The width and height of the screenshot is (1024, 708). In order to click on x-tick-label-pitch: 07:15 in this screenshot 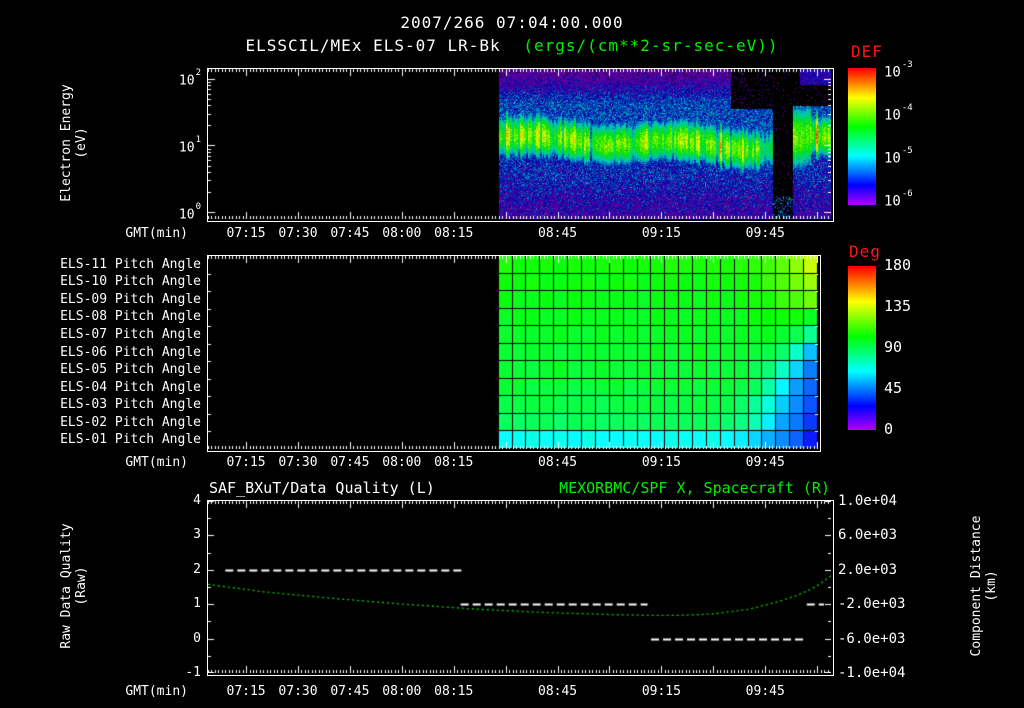, I will do `click(246, 462)`.